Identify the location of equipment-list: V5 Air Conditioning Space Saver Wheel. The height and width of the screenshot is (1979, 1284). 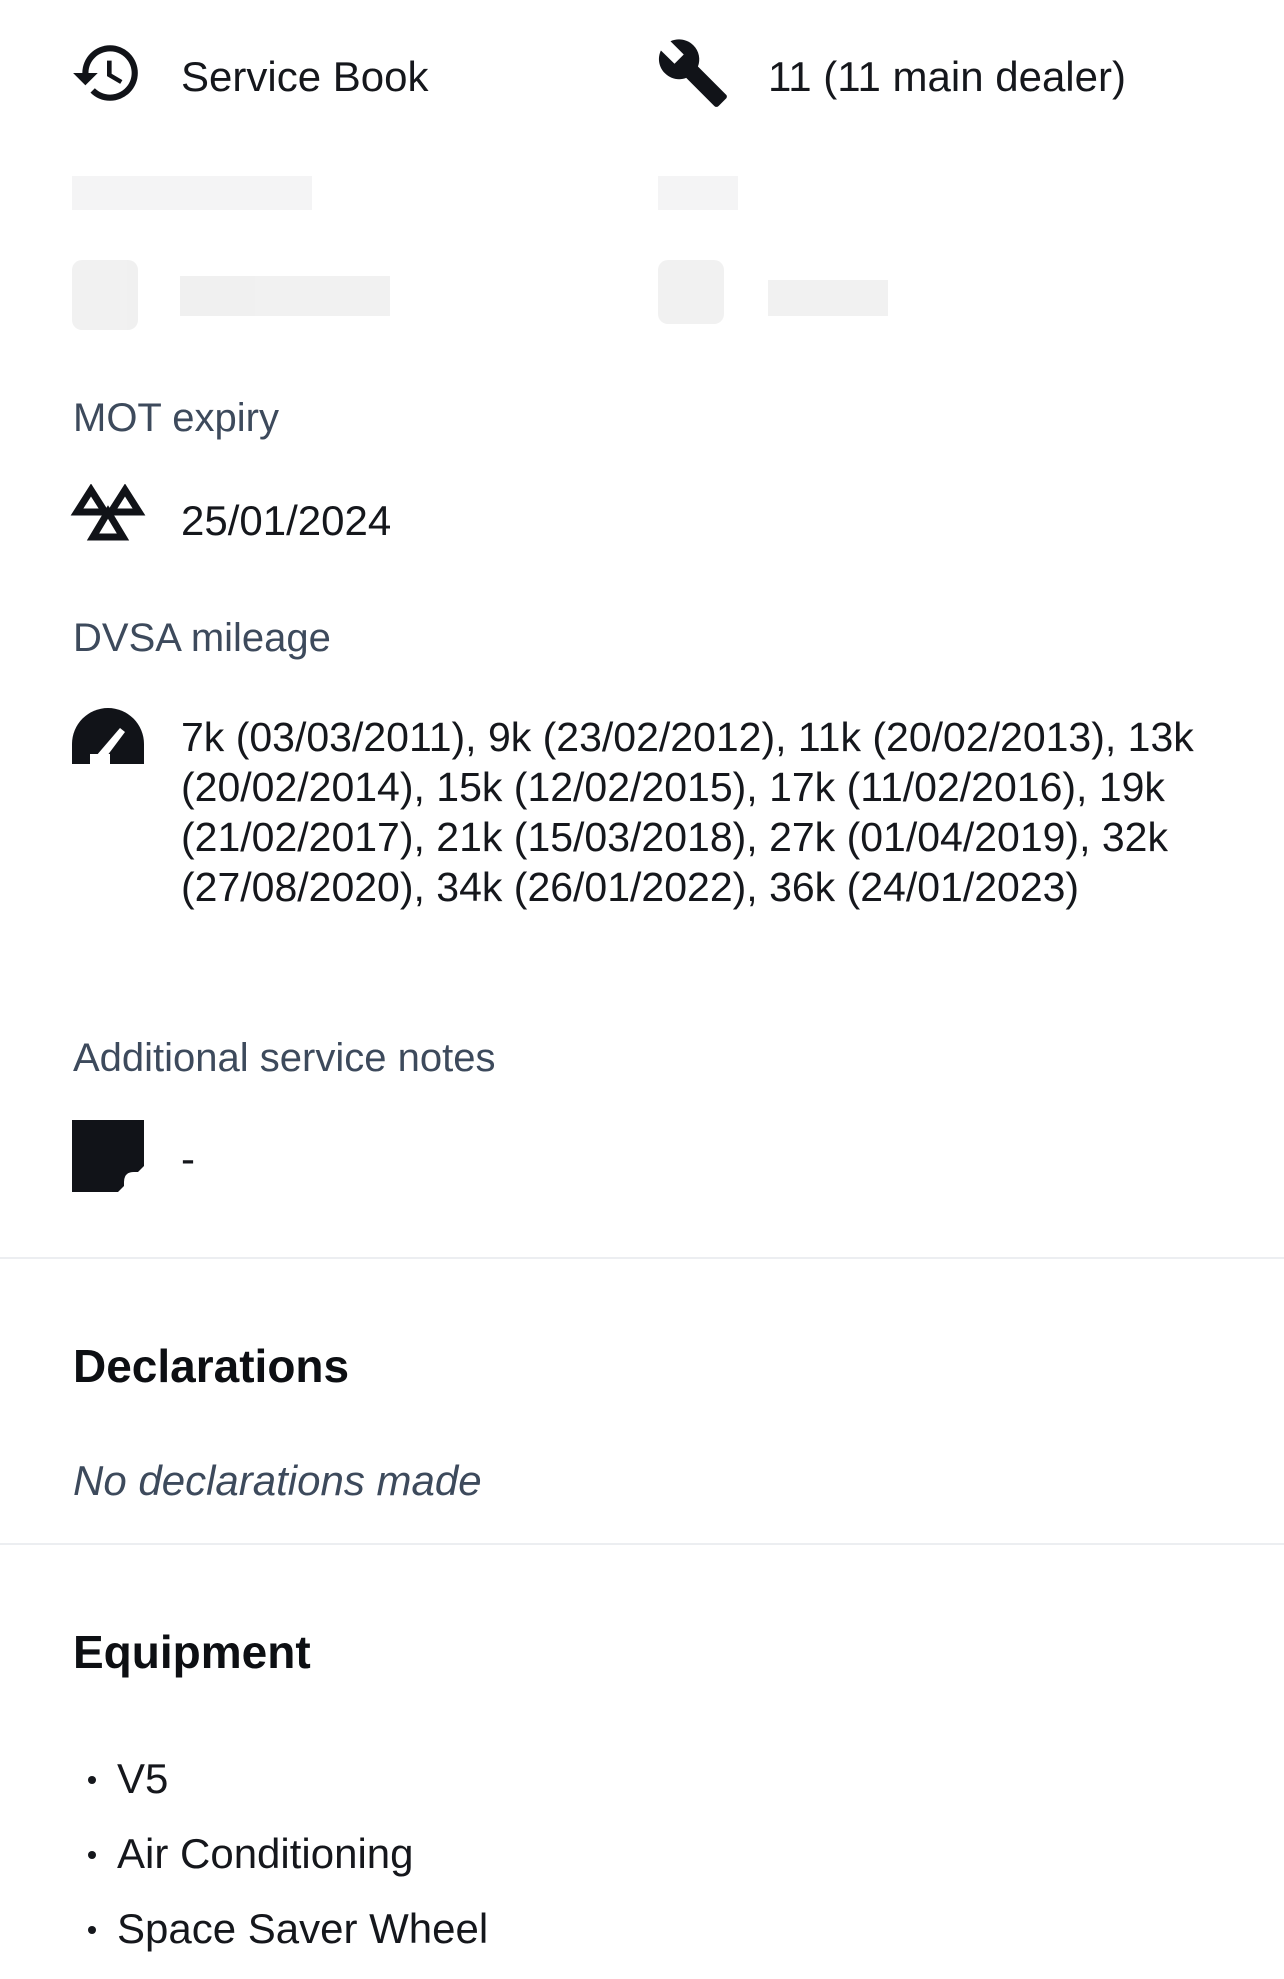
(280, 1866).